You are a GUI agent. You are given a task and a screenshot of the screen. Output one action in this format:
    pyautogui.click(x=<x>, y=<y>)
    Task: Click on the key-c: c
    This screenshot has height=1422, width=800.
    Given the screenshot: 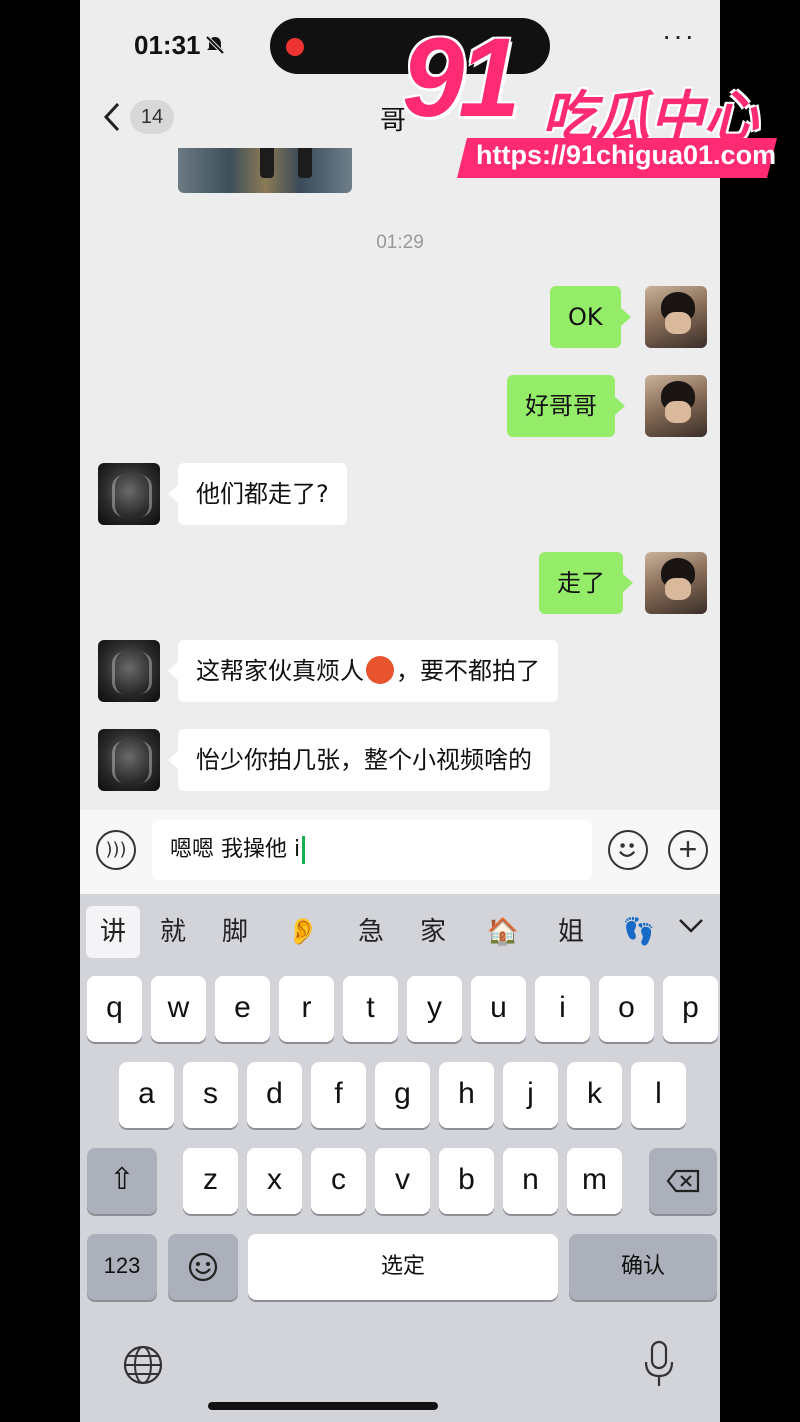 What is the action you would take?
    pyautogui.click(x=338, y=1181)
    